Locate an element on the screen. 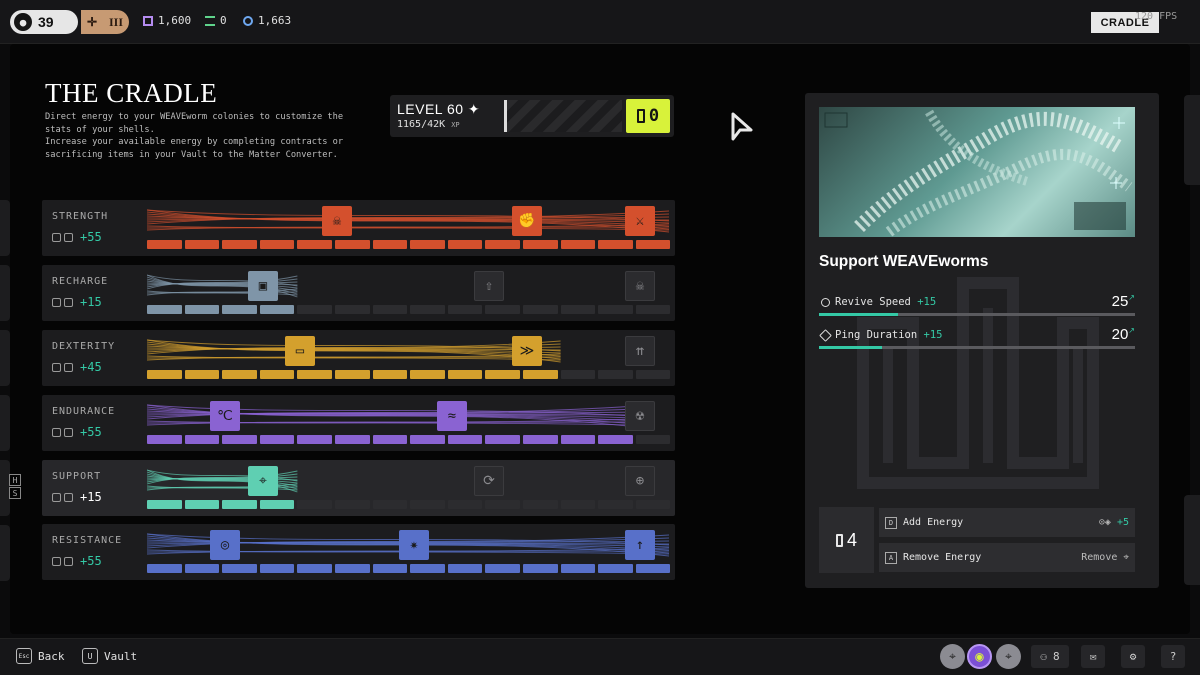  target-icon: ⊕ is located at coordinates (640, 481).